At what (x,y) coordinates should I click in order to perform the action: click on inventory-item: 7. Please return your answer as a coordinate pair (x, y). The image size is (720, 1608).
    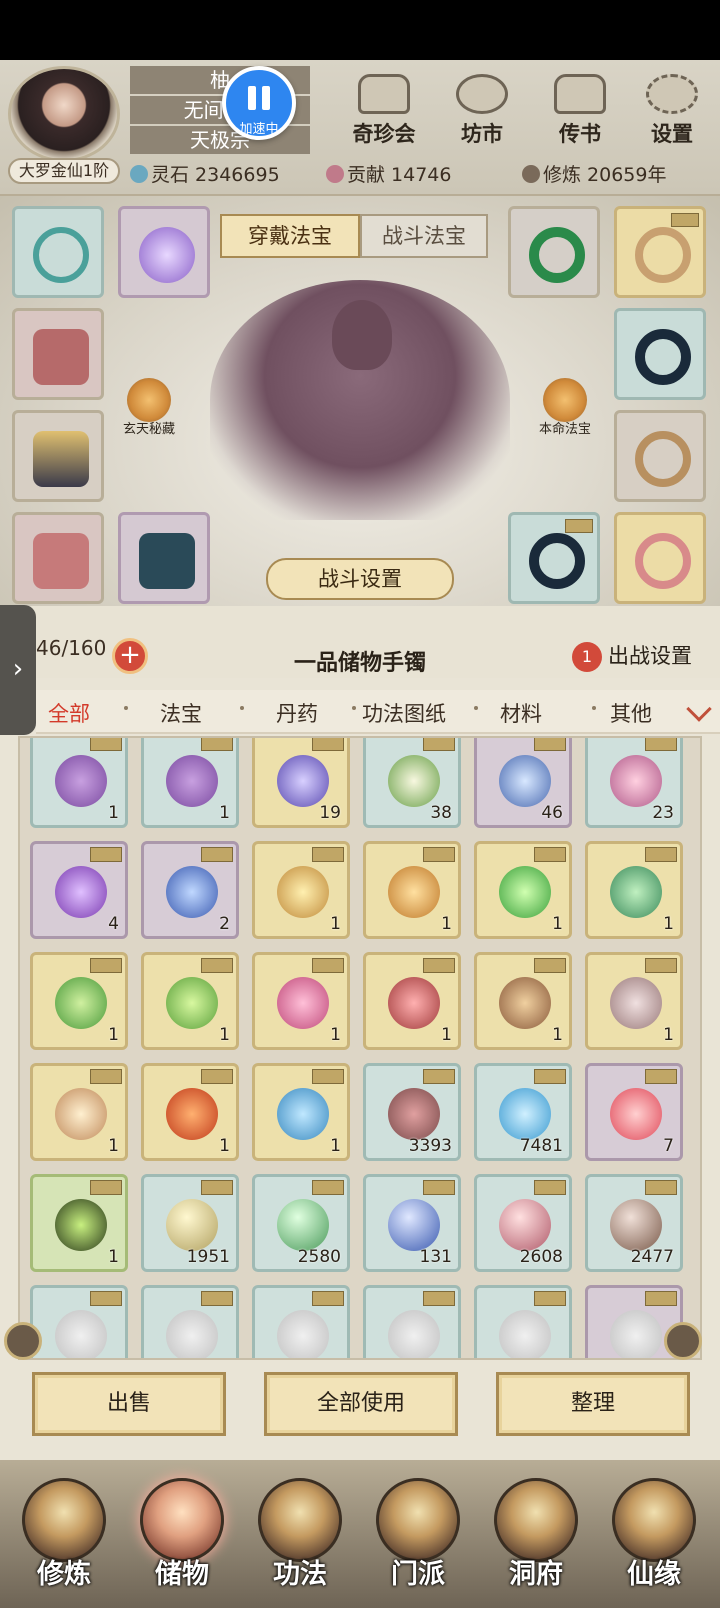
    Looking at the image, I should click on (634, 1112).